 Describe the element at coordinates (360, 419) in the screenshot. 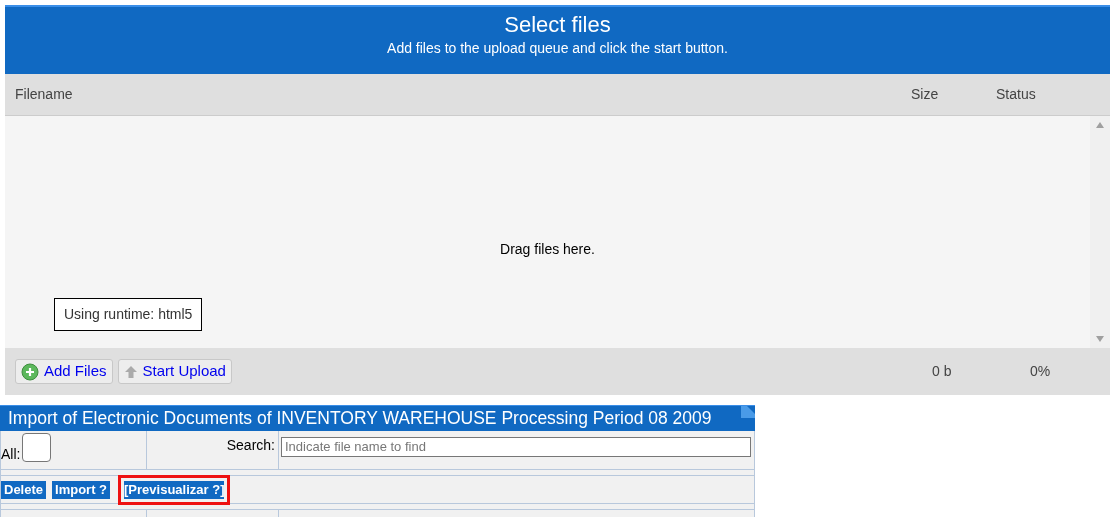

I see `panel-title: Import of Electronic Documents of INVENTORY WAREHOUSE Processing Period 08 2009` at that location.